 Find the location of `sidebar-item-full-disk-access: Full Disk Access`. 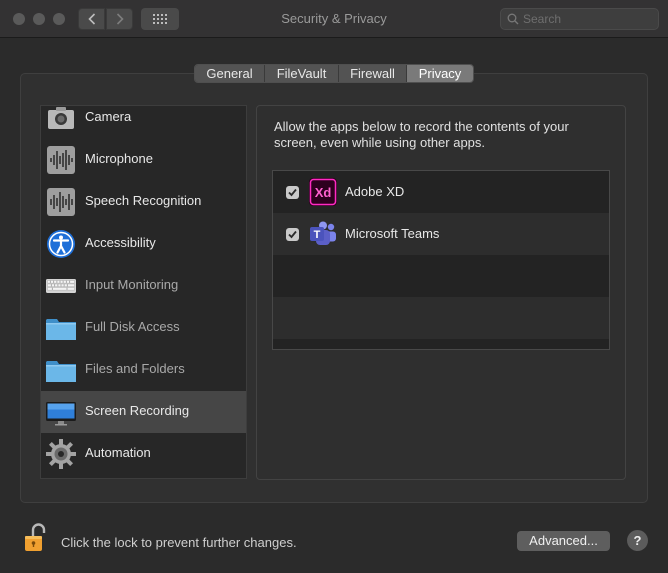

sidebar-item-full-disk-access: Full Disk Access is located at coordinates (143, 328).